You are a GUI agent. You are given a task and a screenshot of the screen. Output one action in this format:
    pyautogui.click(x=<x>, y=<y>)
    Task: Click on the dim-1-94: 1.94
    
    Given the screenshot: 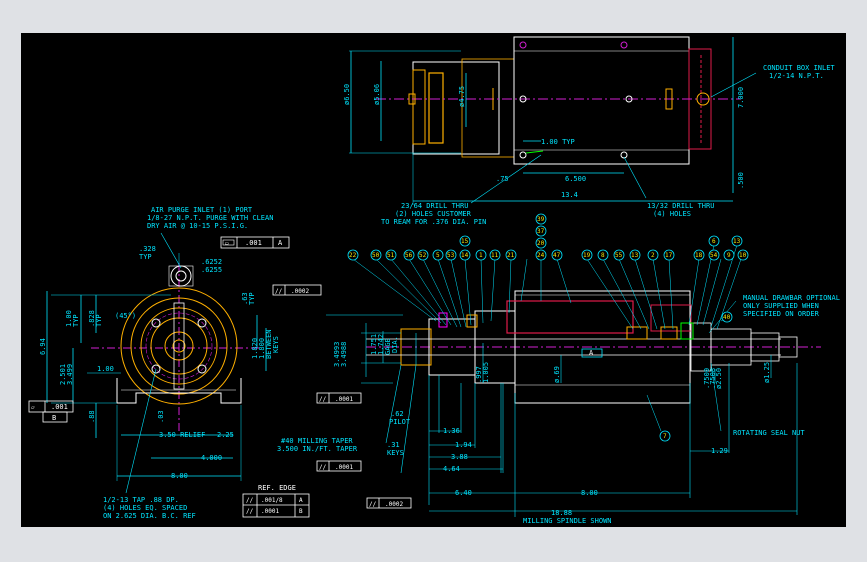 What is the action you would take?
    pyautogui.click(x=463, y=445)
    